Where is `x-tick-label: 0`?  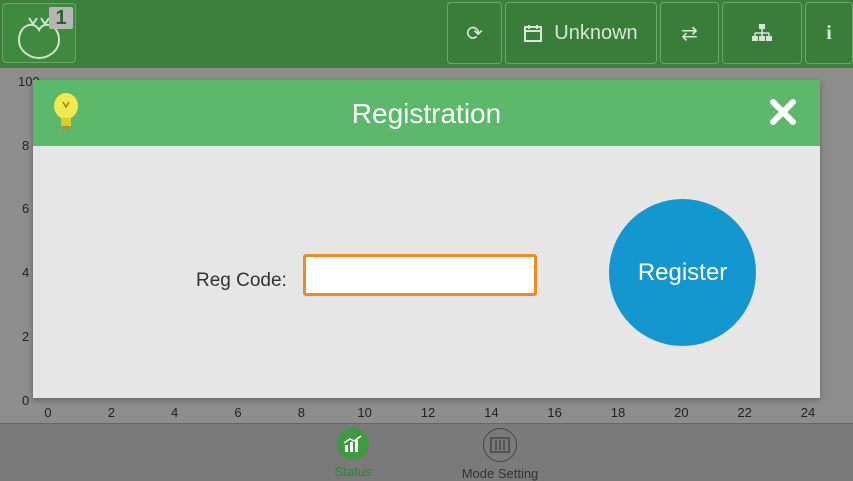 x-tick-label: 0 is located at coordinates (48, 412).